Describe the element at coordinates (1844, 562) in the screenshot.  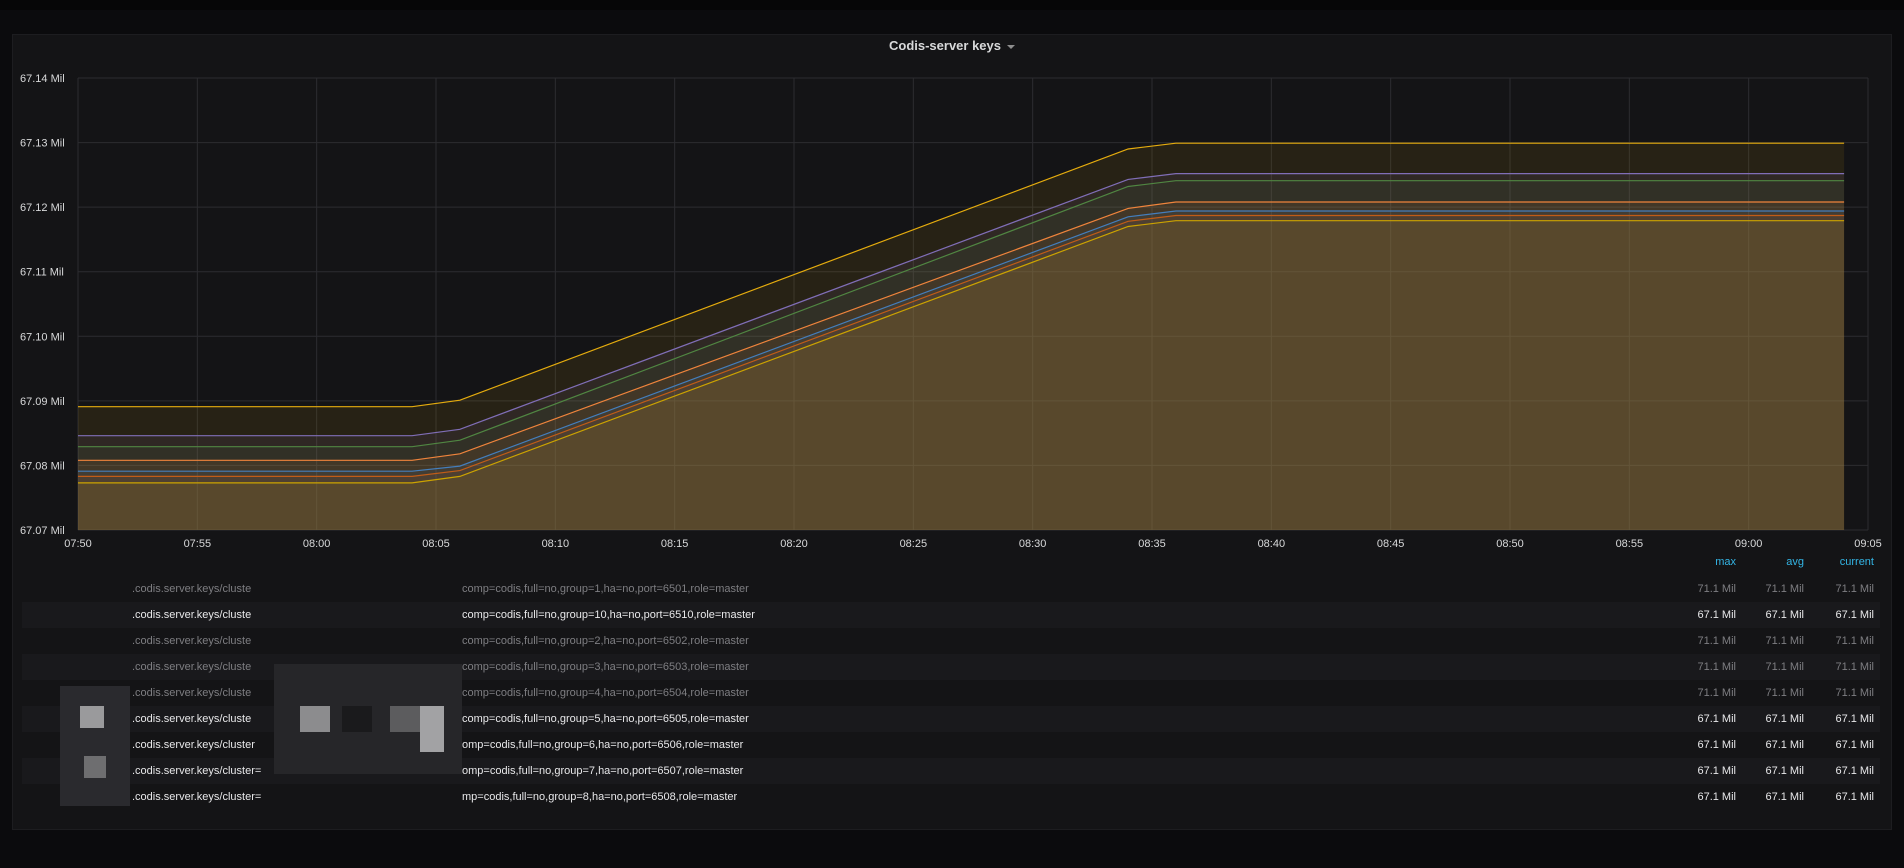
I see `legend-header-current: current` at that location.